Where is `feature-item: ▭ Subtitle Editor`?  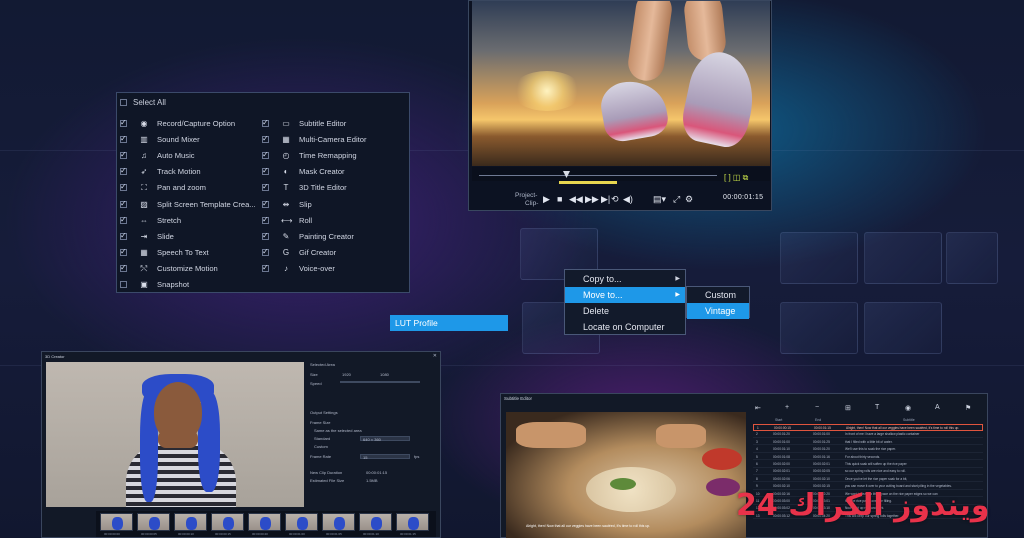 feature-item: ▭ Subtitle Editor is located at coordinates (314, 123).